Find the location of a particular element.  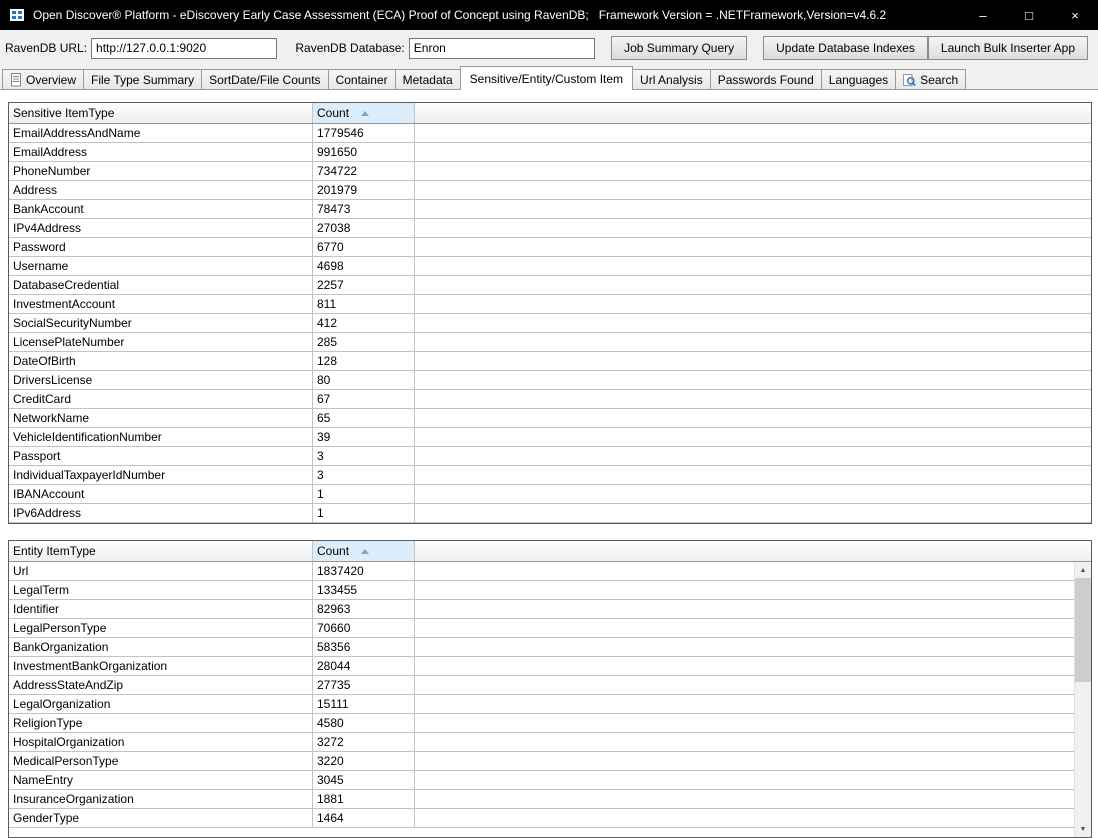

table-row: IBANAccount 1 is located at coordinates (550, 494).